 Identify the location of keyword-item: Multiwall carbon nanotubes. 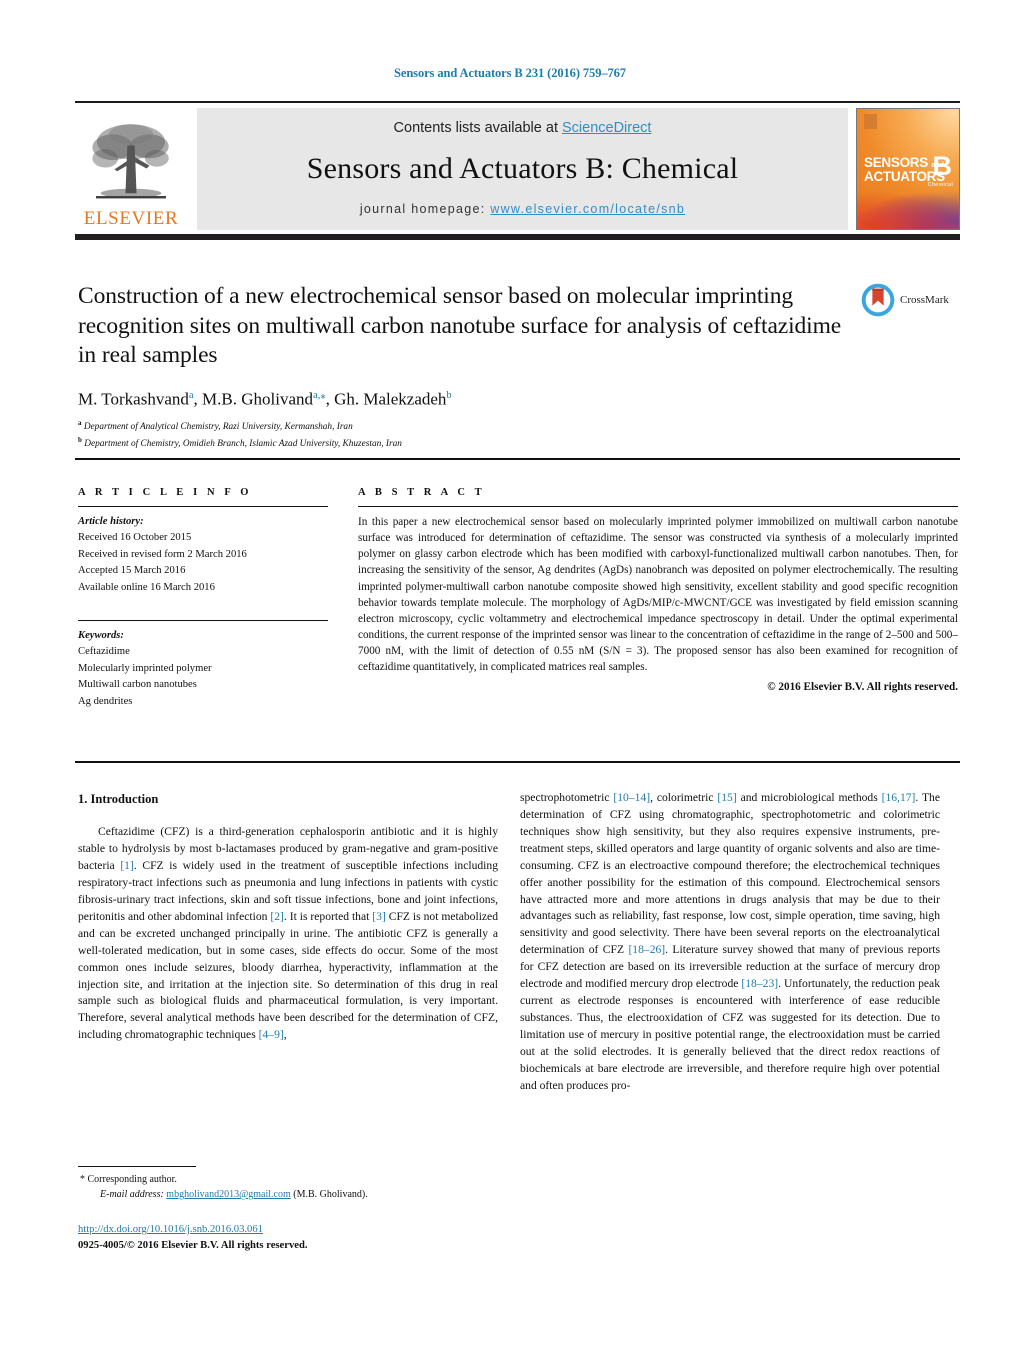
(137, 685).